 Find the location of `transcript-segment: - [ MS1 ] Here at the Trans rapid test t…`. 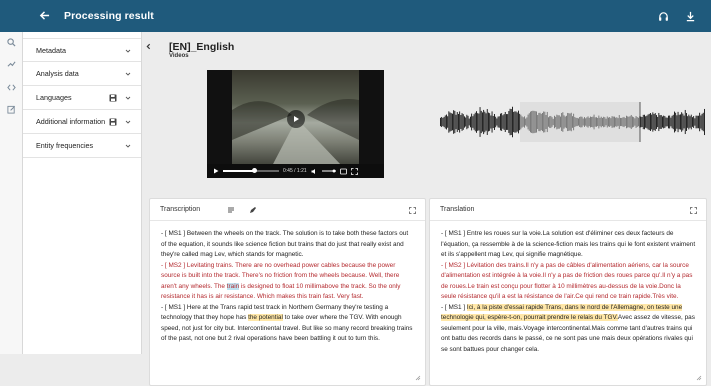

transcript-segment: - [ MS1 ] Here at the Trans rapid test t… is located at coordinates (287, 323).